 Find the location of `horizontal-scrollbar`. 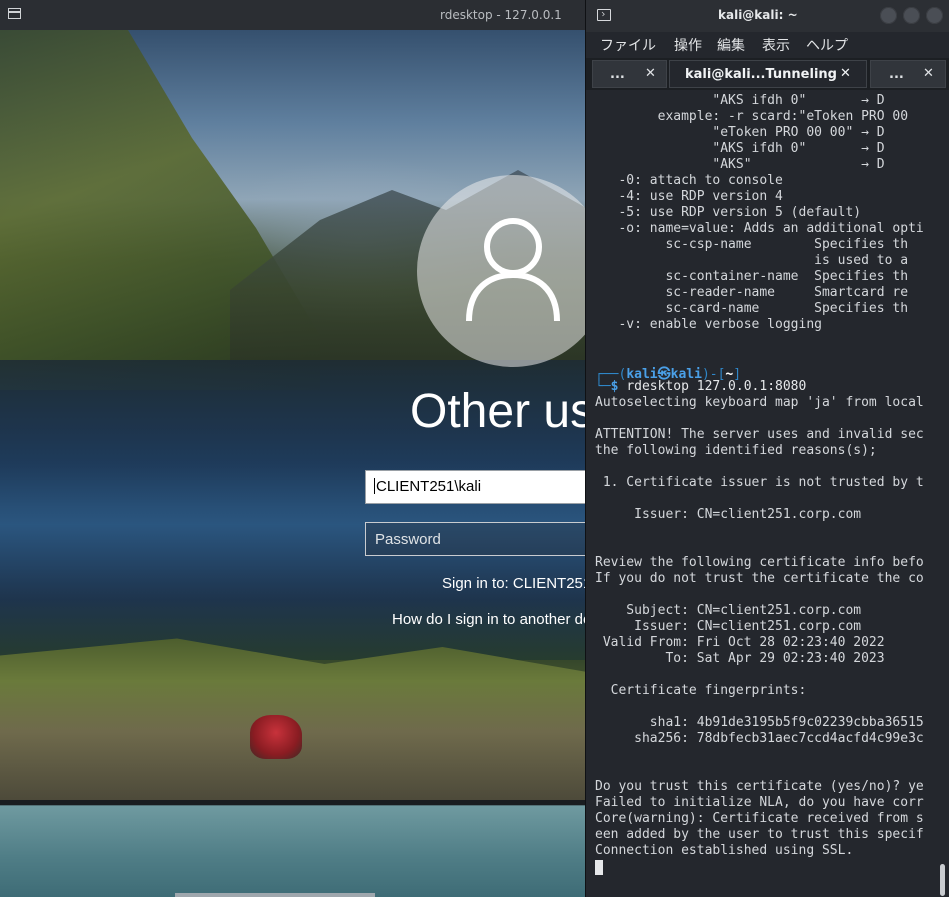

horizontal-scrollbar is located at coordinates (275, 895).